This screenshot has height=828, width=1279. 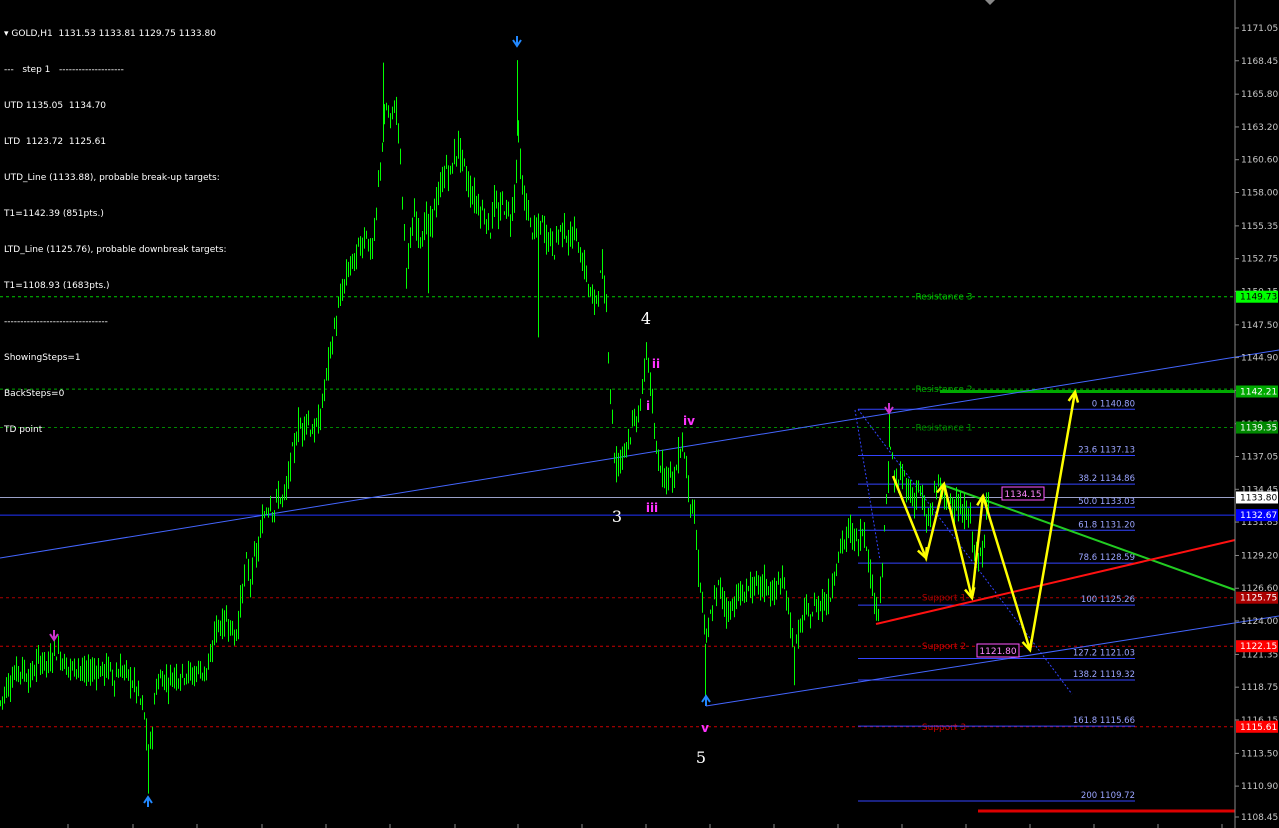 I want to click on price-box-label: 1134.15, so click(x=1022, y=495).